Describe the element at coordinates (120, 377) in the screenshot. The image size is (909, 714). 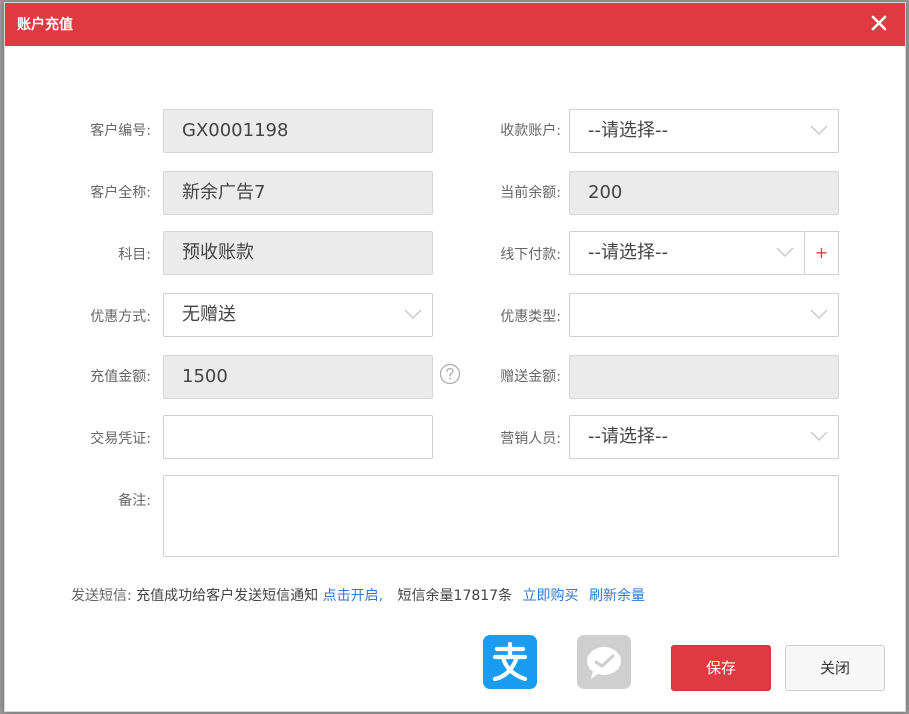
I see `recharge-amount-label: 充值金额:` at that location.